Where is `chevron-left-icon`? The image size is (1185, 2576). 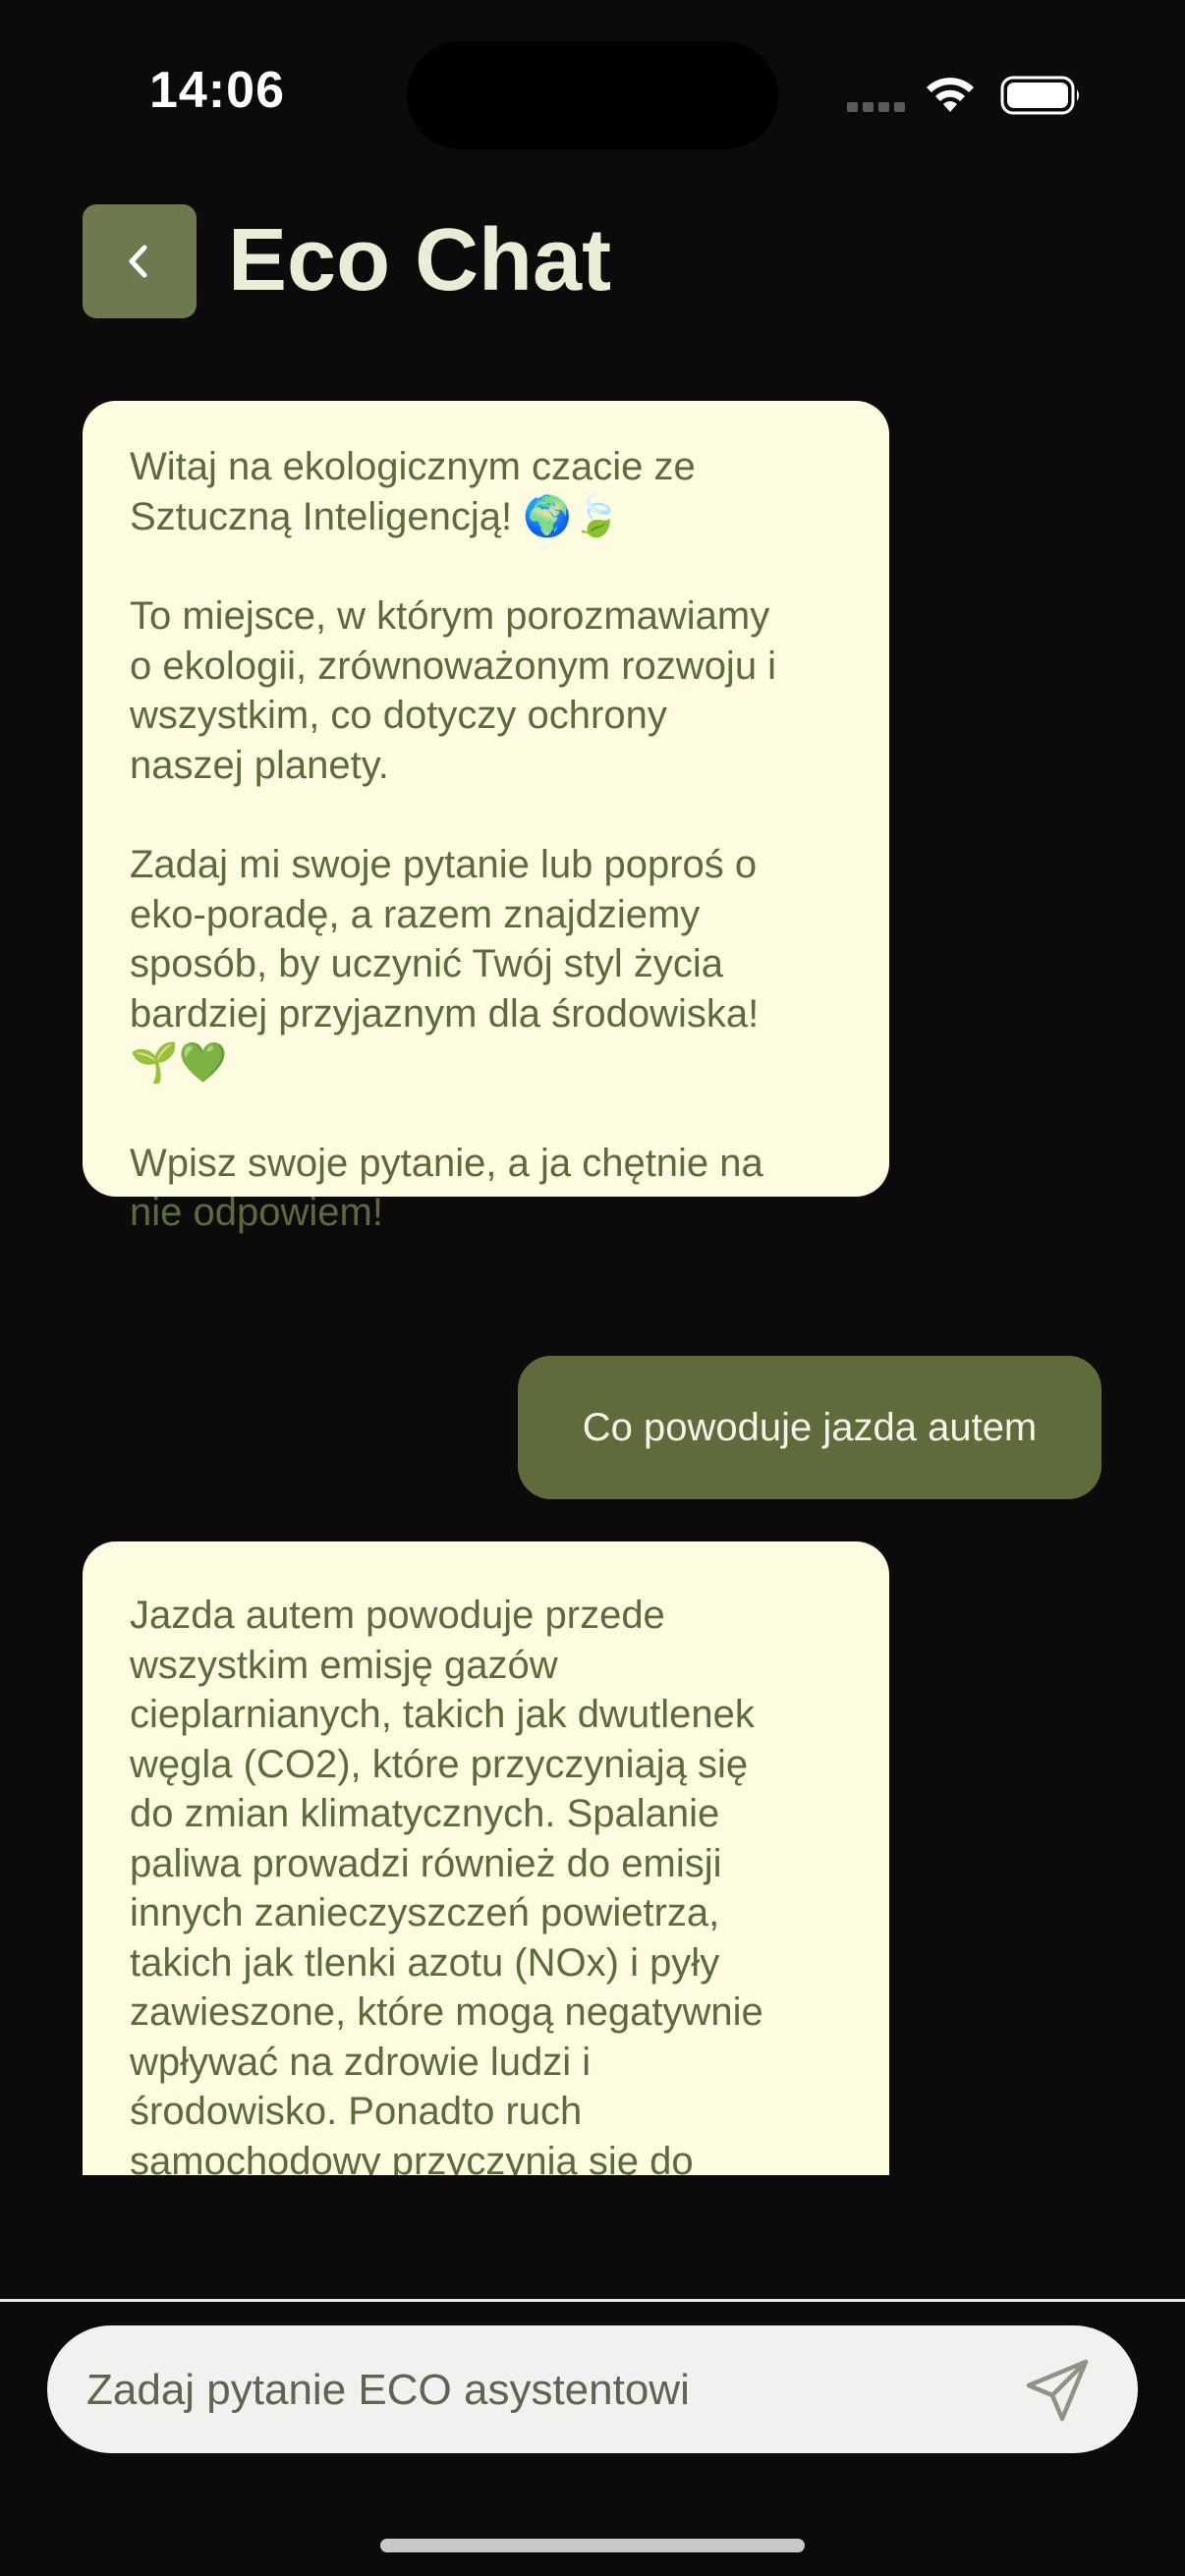
chevron-left-icon is located at coordinates (138, 261).